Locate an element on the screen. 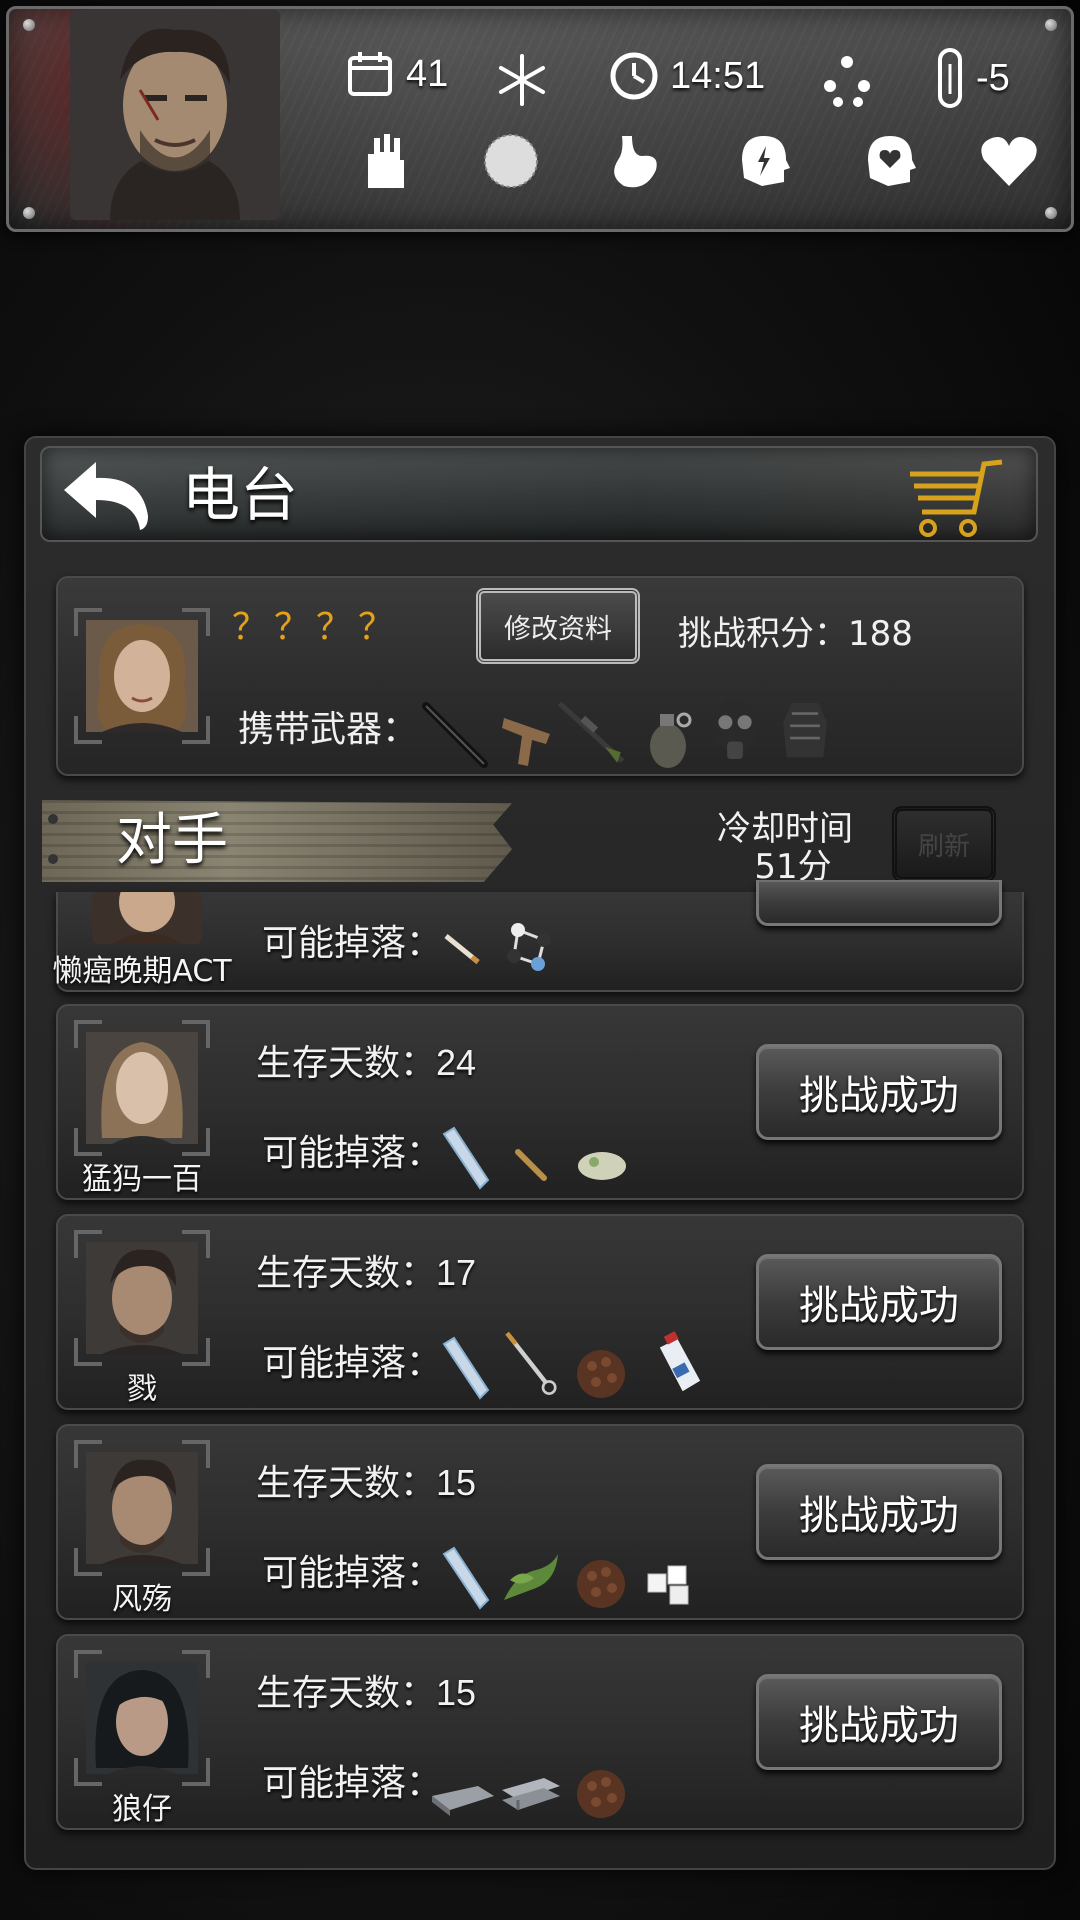 Image resolution: width=1080 pixels, height=1920 pixels. page-title: 电台 is located at coordinates (240, 495).